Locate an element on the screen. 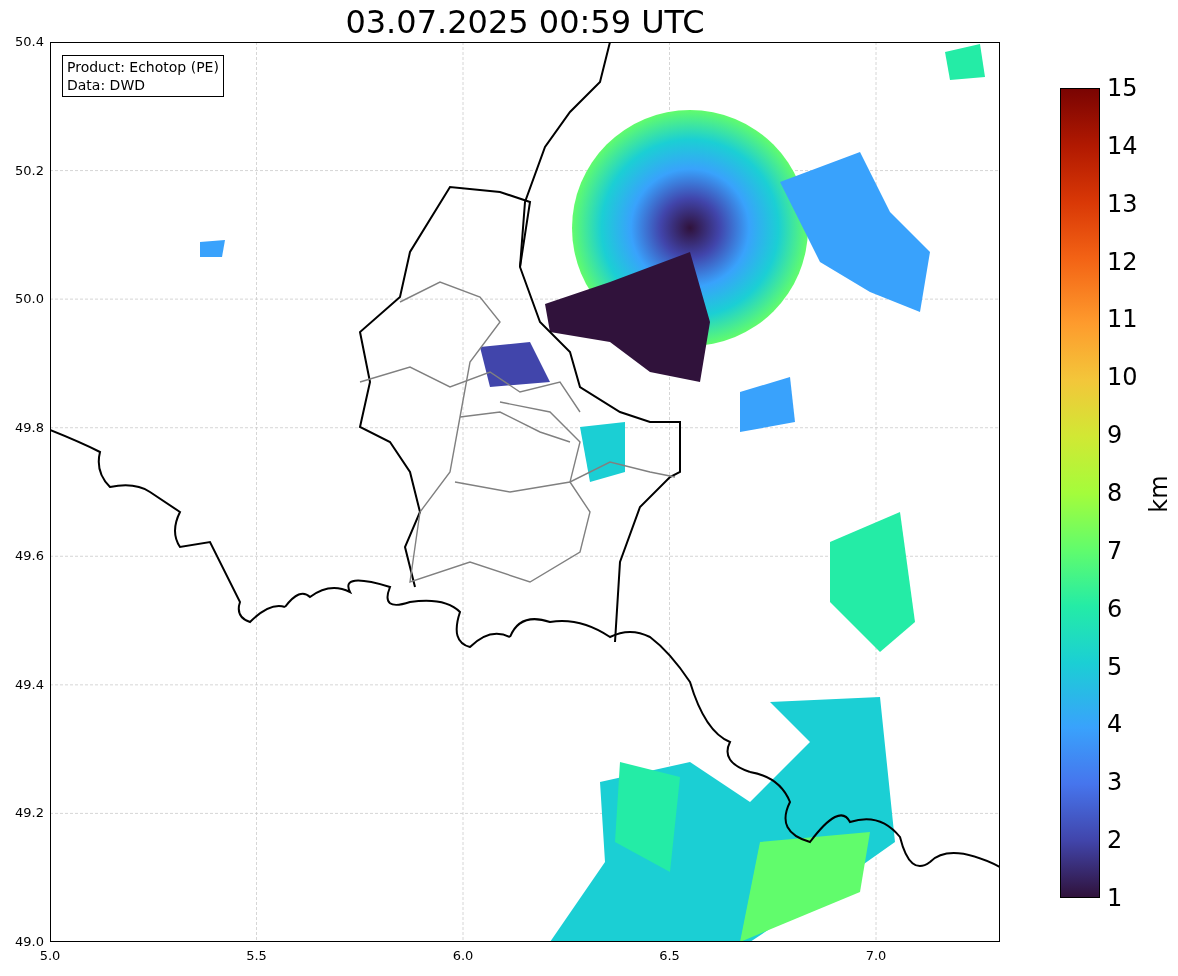 The image size is (1178, 976). colorbar-tick-label: 3 is located at coordinates (1115, 782).